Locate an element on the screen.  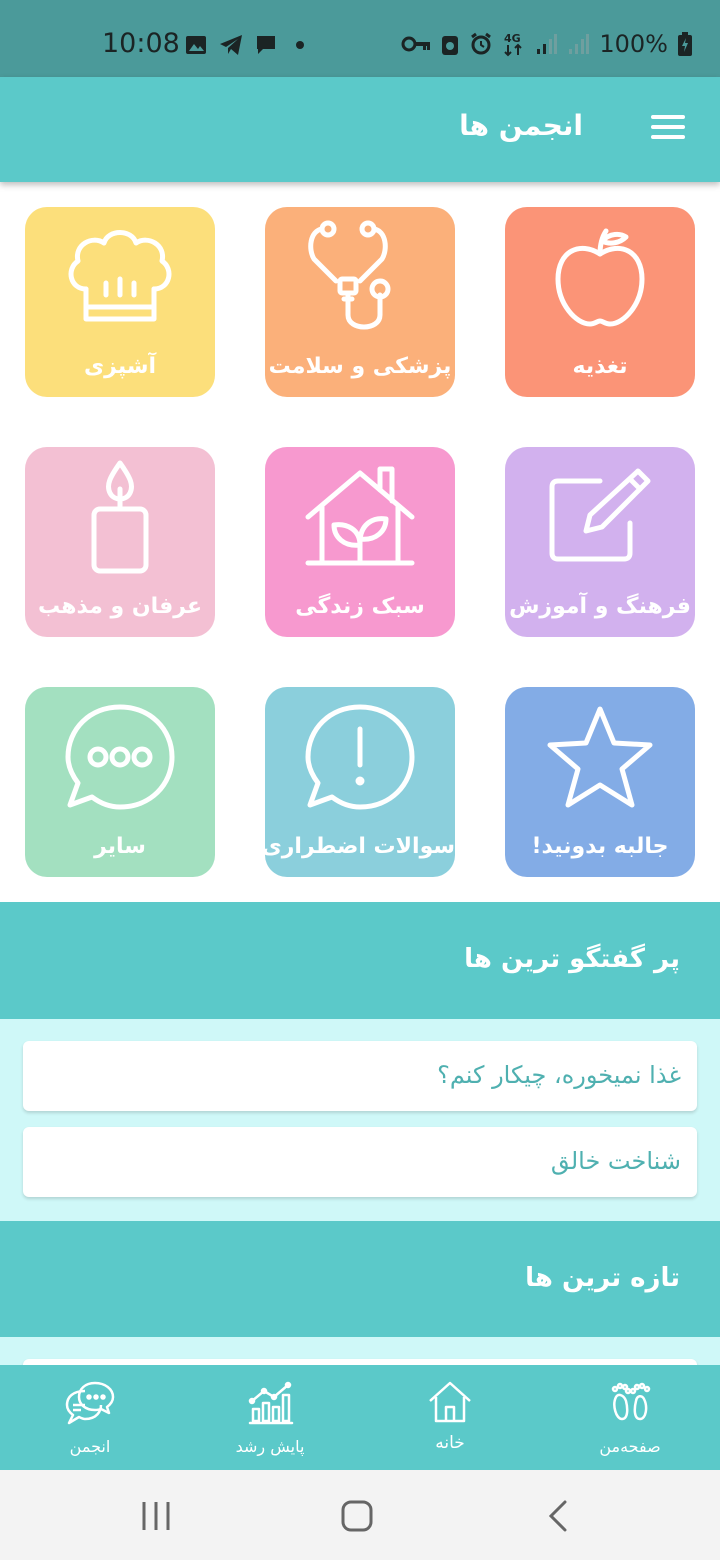
apple-icon is located at coordinates (600, 277).